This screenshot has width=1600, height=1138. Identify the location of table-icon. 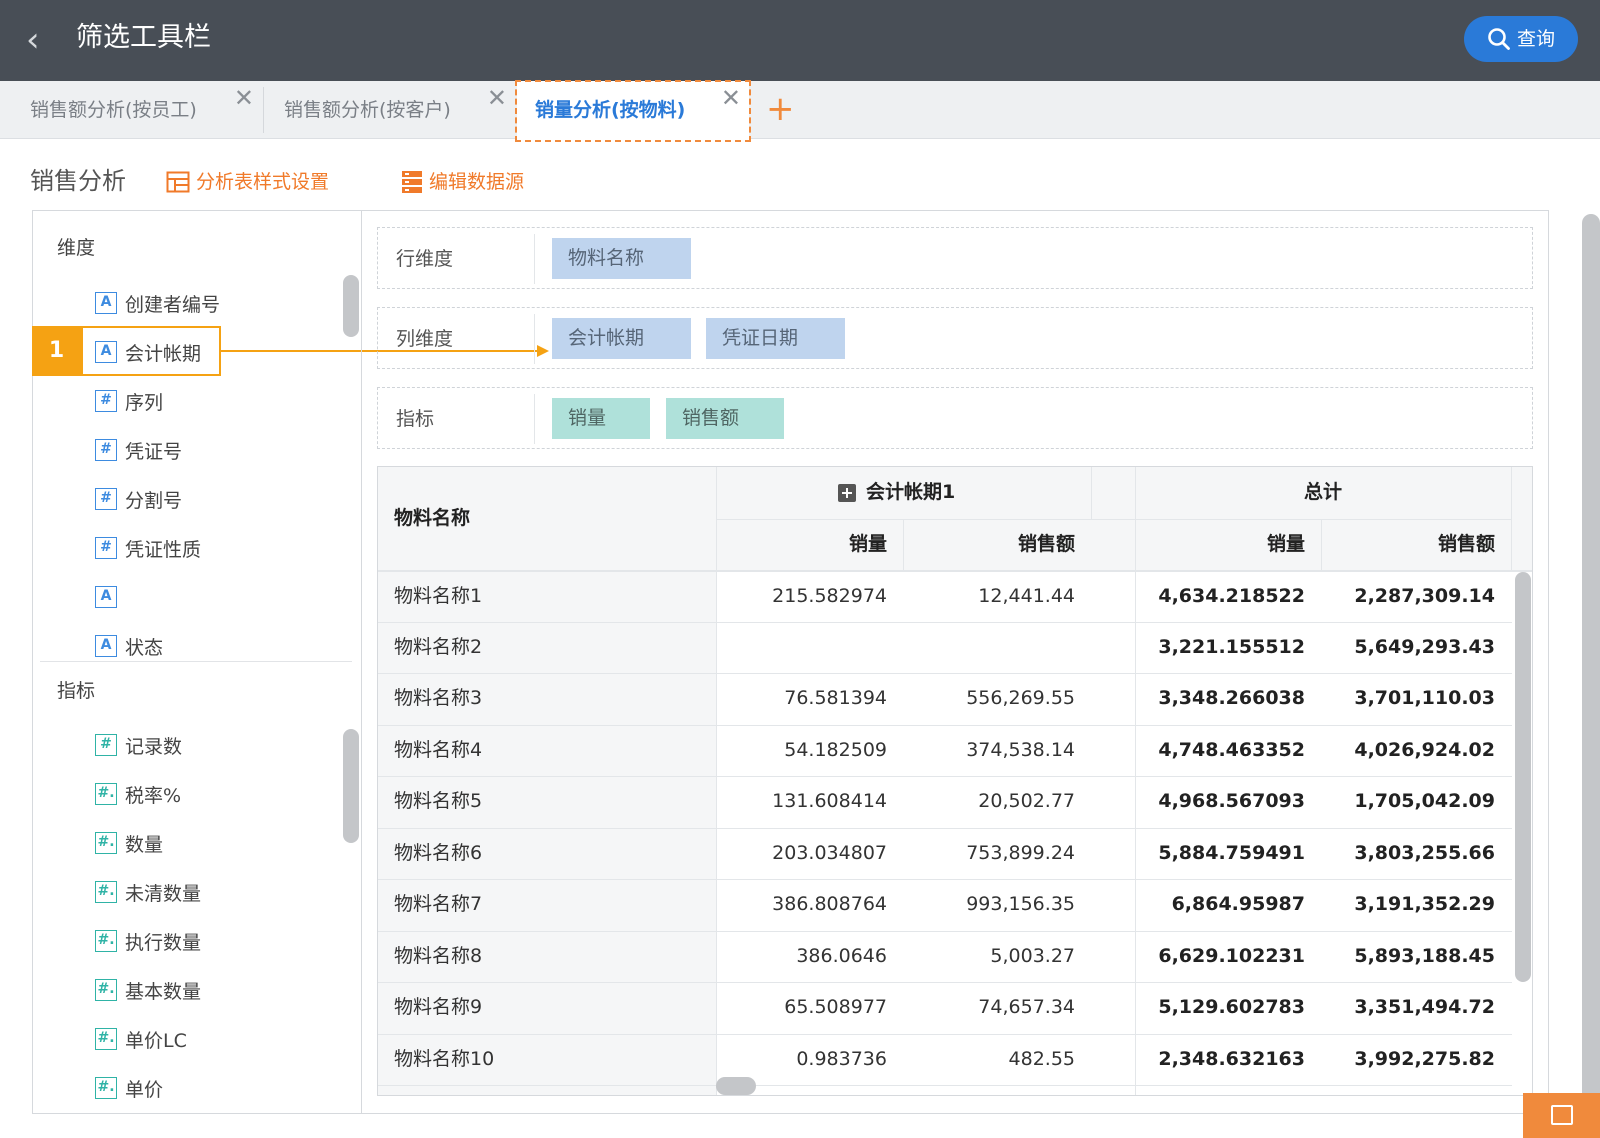
(178, 182).